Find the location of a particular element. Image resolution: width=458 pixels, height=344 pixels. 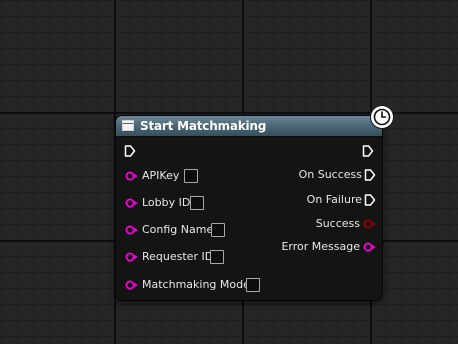

output-pin-on-success: On Success is located at coordinates (331, 175).